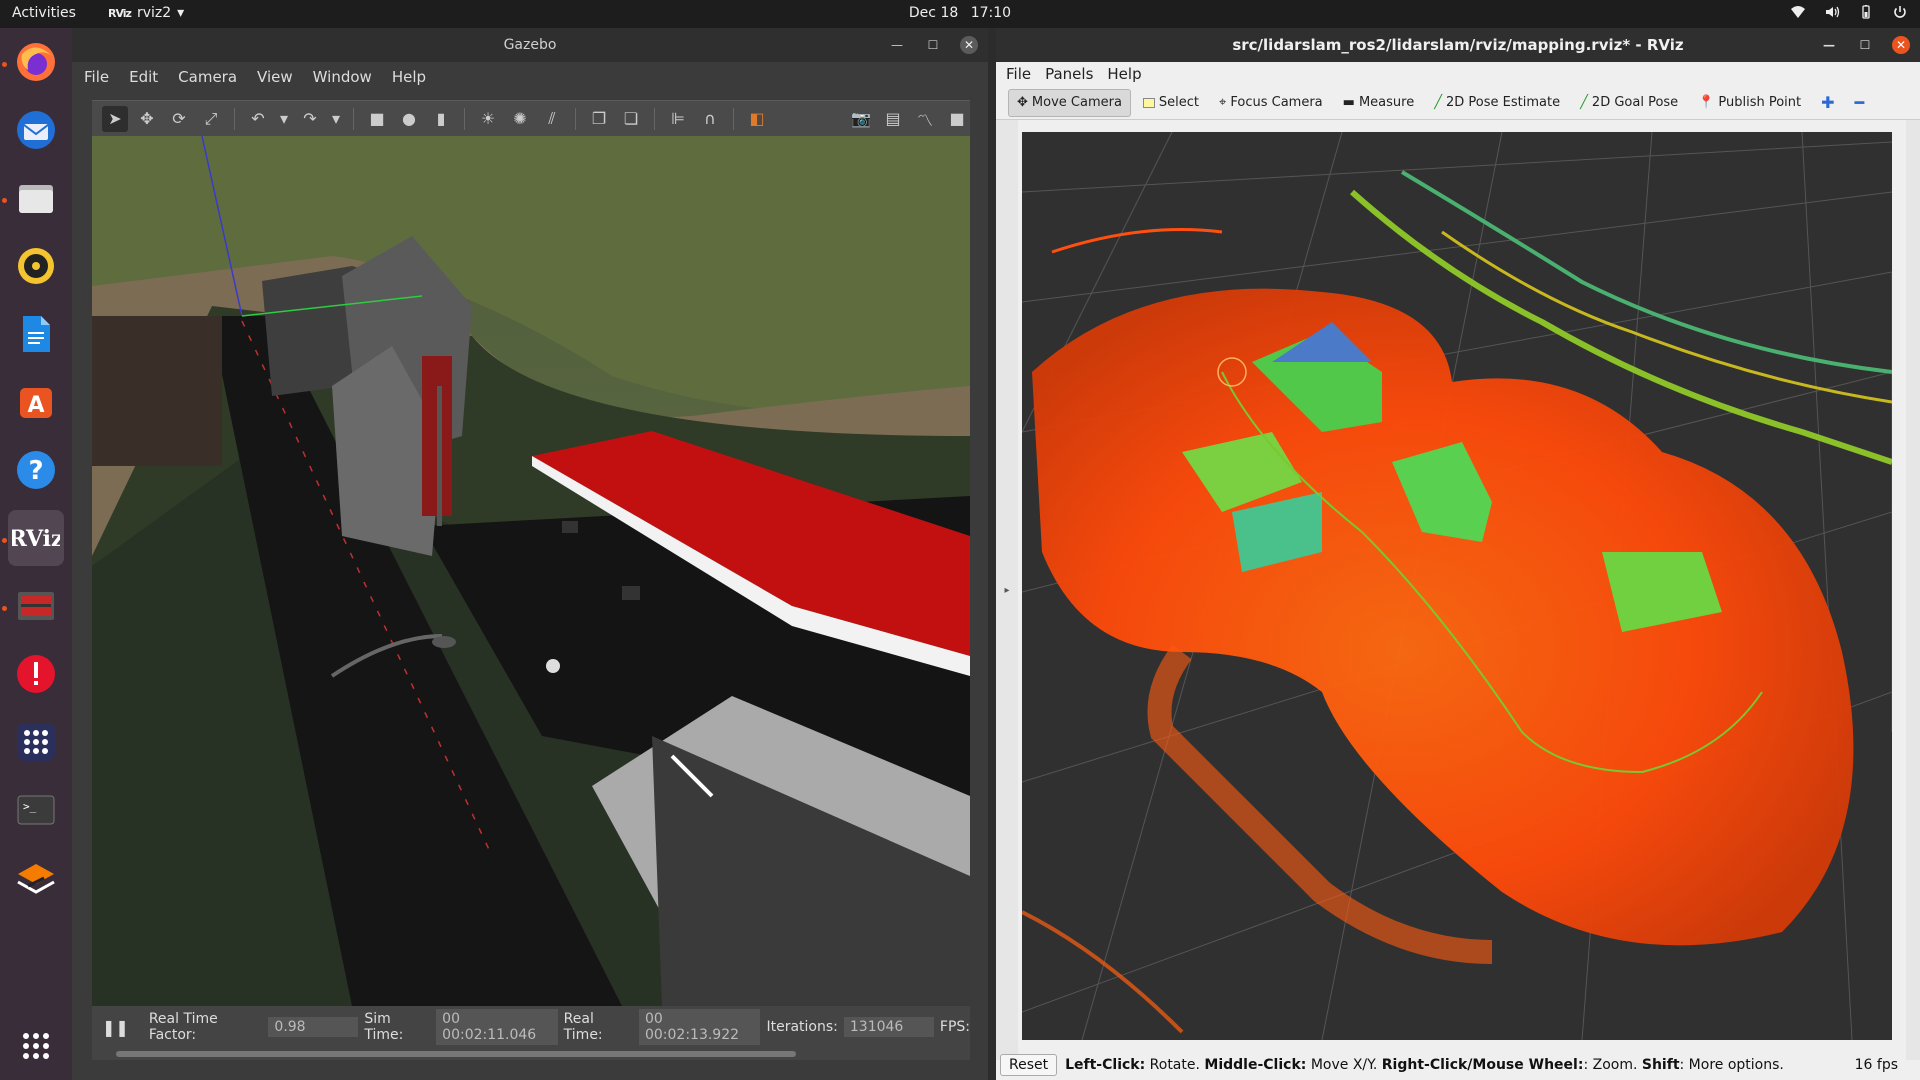  Describe the element at coordinates (1069, 102) in the screenshot. I see `tool-move-camera: ✥ Move Camera` at that location.